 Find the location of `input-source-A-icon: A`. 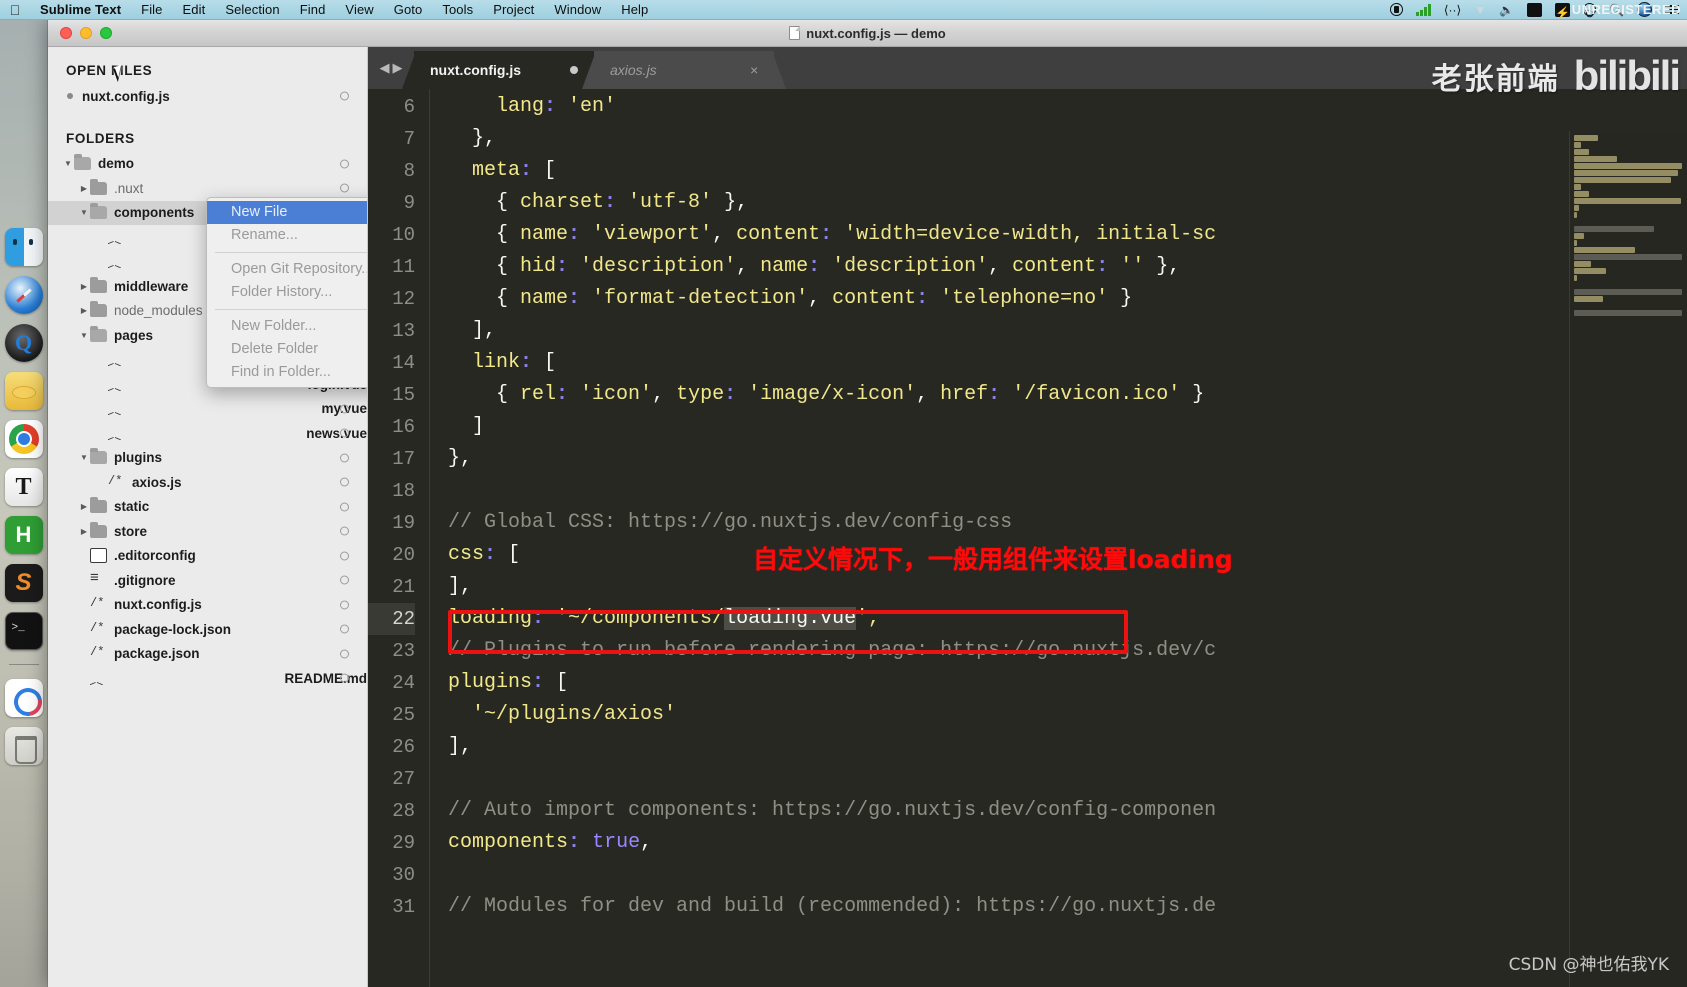

input-source-A-icon: A is located at coordinates (1535, 11).